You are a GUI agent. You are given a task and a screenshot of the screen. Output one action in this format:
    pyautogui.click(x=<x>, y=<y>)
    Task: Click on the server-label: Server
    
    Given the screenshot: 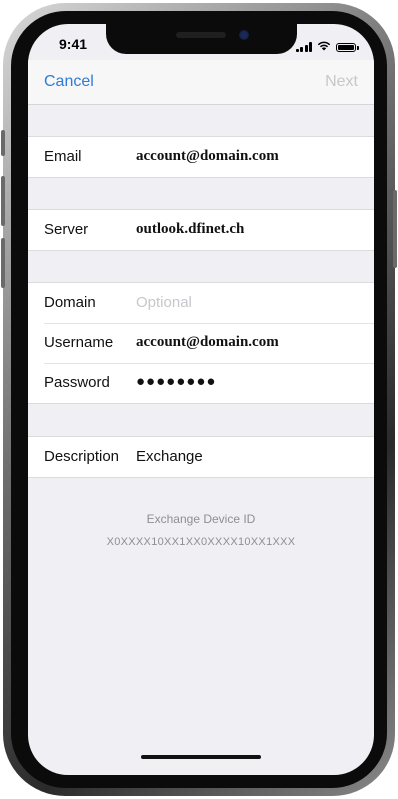 What is the action you would take?
    pyautogui.click(x=66, y=229)
    